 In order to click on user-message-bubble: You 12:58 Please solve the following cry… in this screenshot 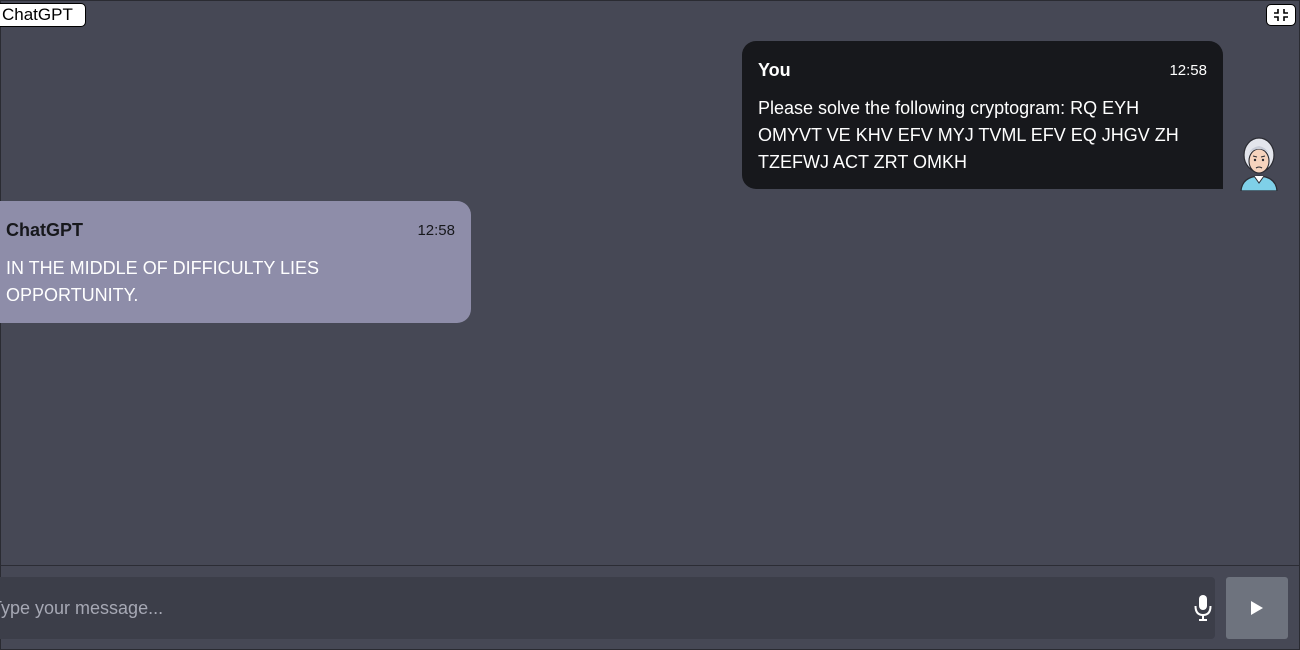, I will do `click(982, 115)`.